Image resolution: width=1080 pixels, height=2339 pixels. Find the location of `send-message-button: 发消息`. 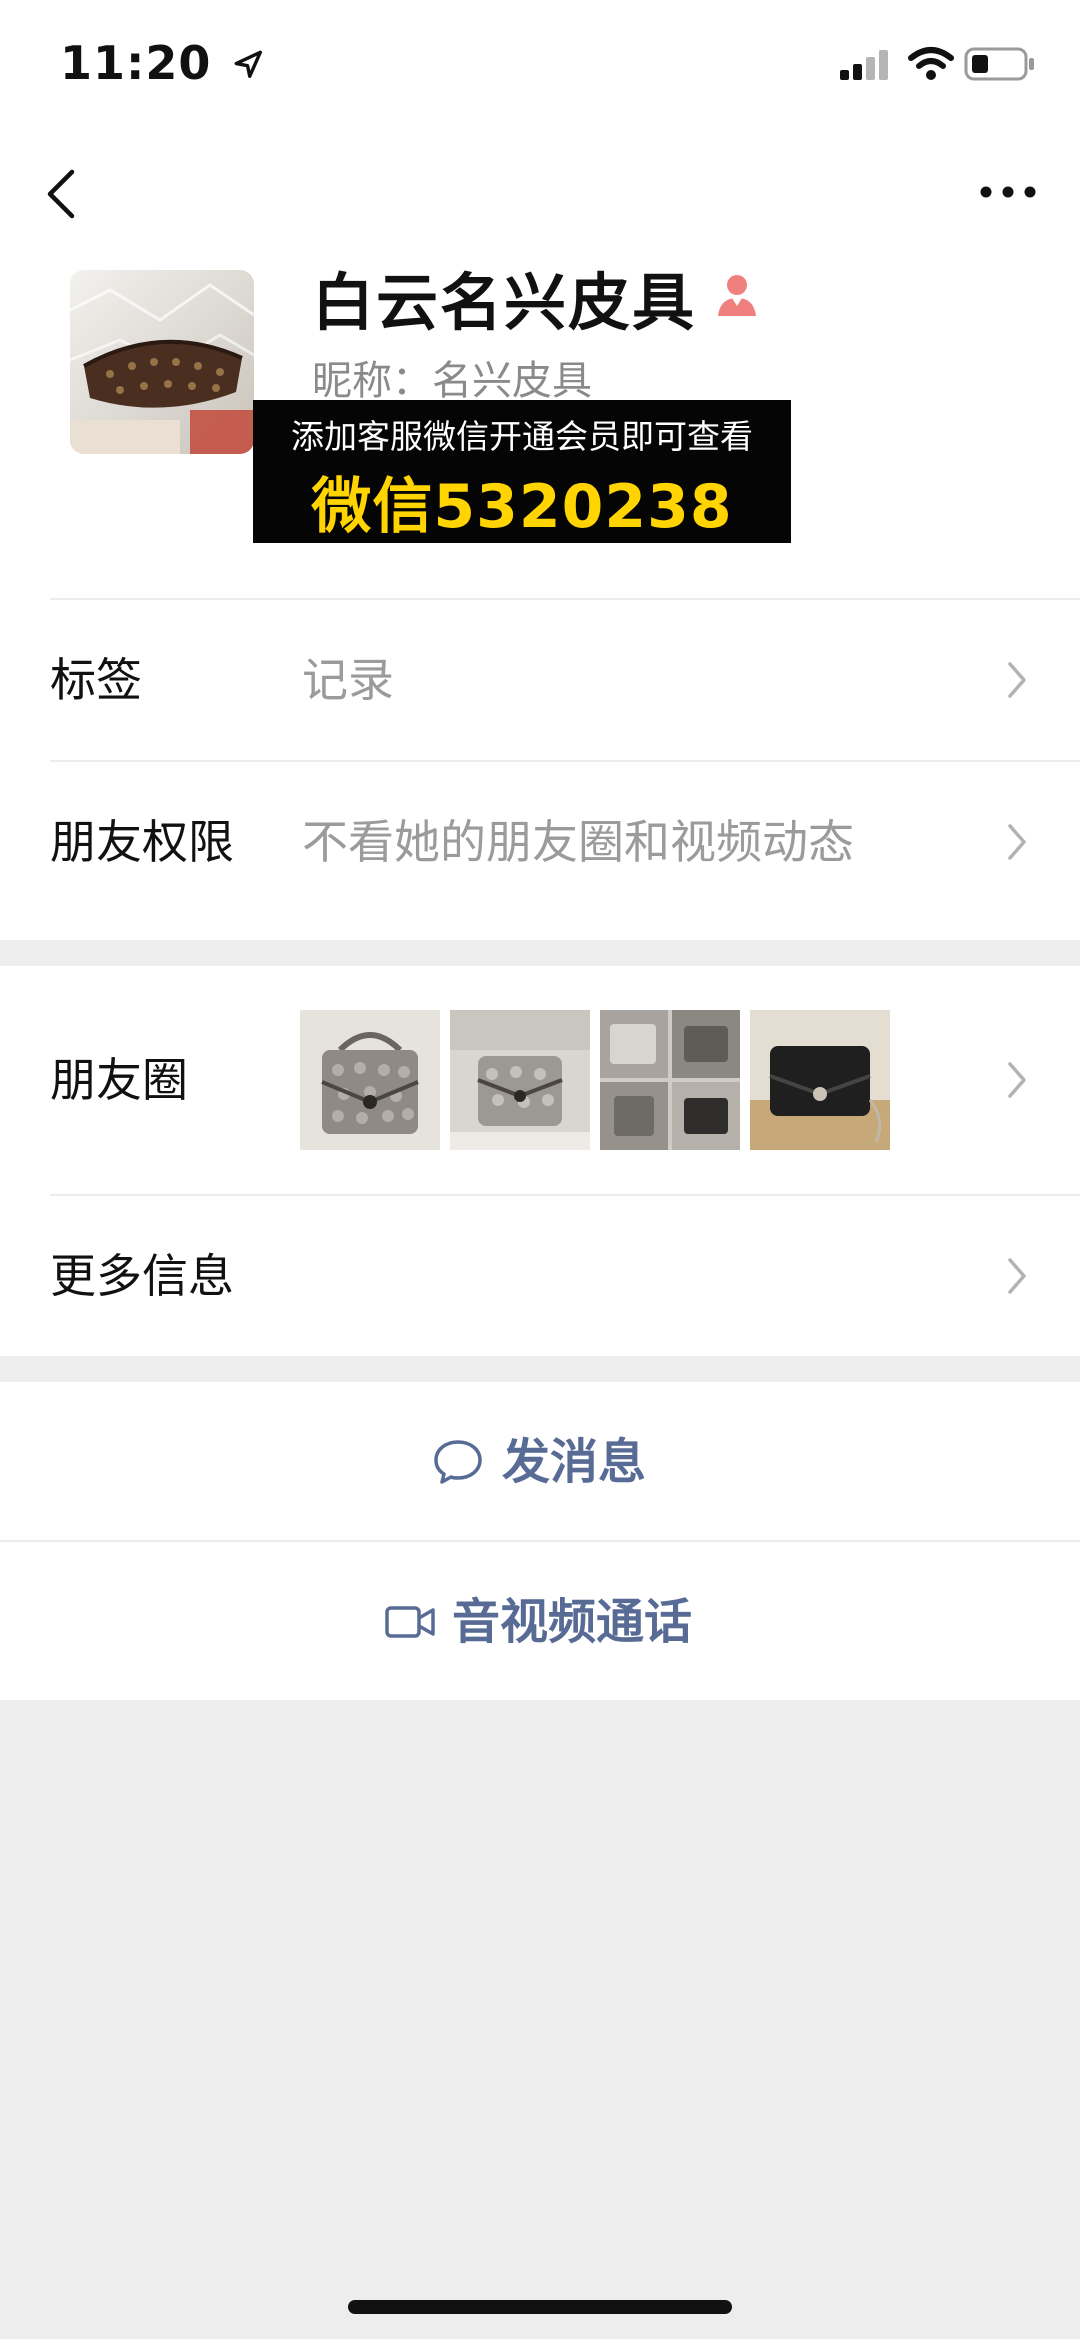

send-message-button: 发消息 is located at coordinates (540, 1462).